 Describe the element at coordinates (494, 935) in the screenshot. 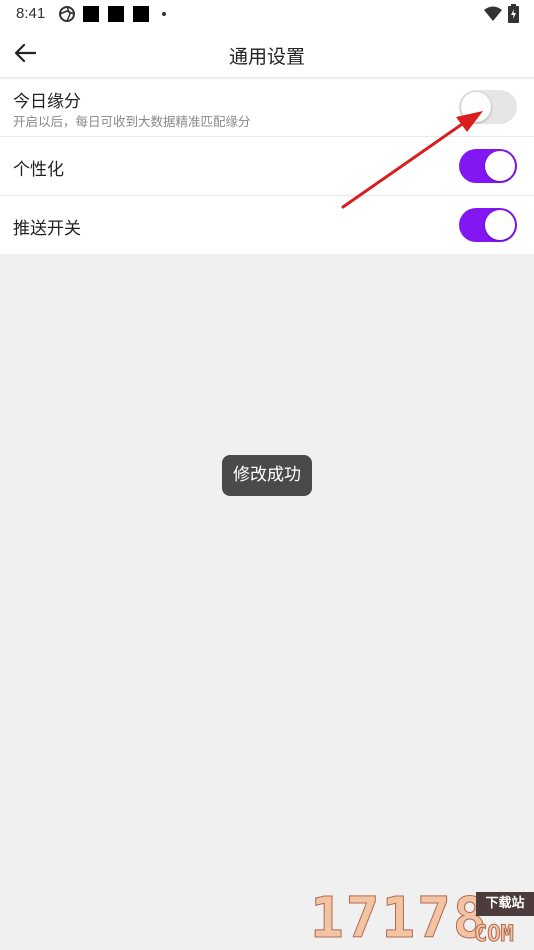

I see `watermark-suffix: COM` at that location.